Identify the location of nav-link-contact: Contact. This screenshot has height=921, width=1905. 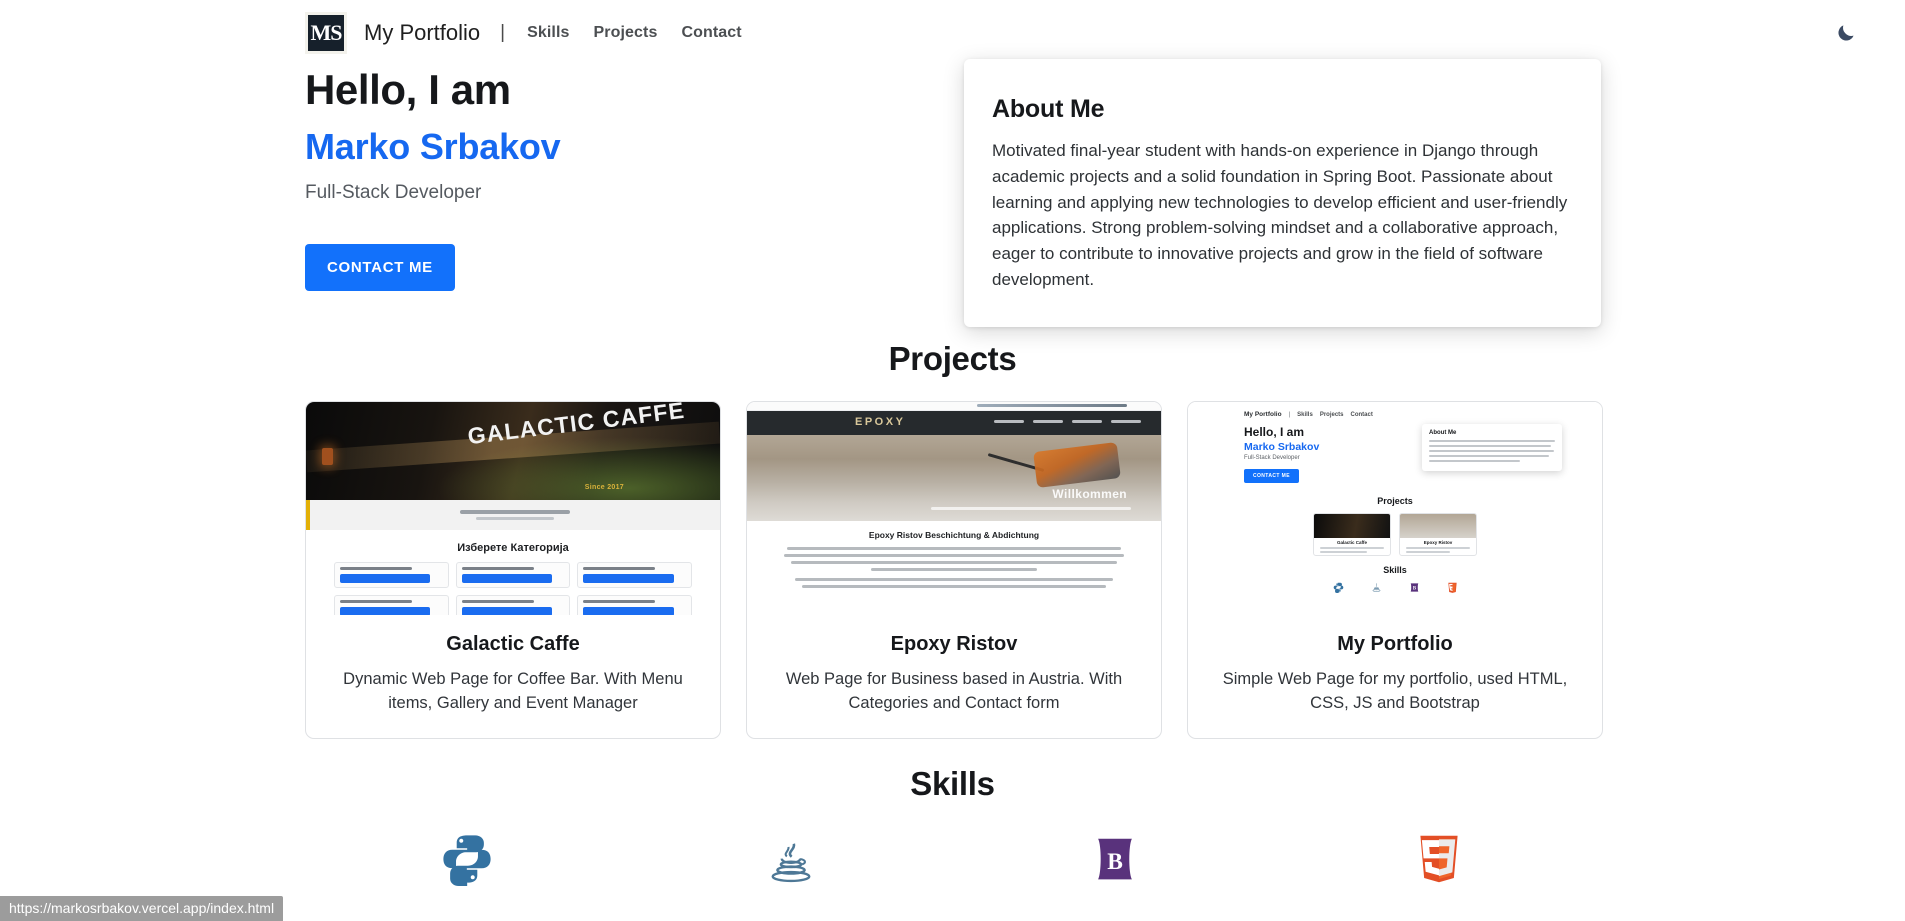
(711, 33).